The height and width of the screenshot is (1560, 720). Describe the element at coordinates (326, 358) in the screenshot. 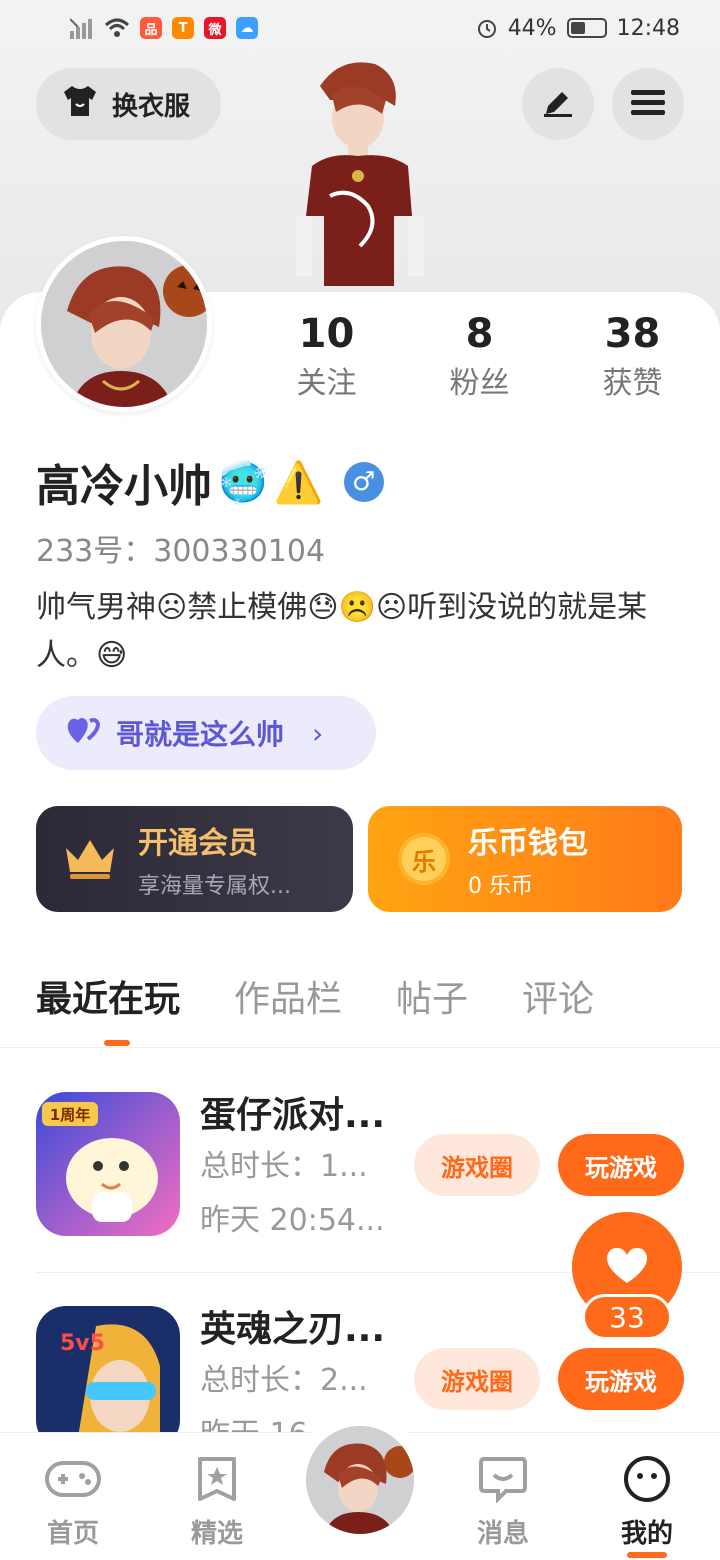

I see `stat-following: 10 关注` at that location.